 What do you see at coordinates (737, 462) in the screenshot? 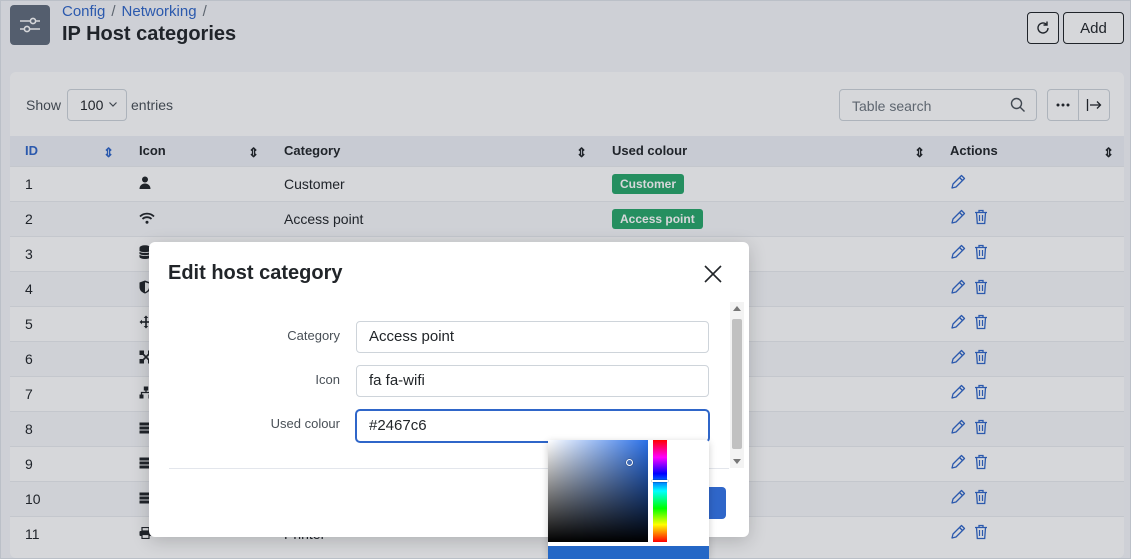
I see `scroll-down-icon` at bounding box center [737, 462].